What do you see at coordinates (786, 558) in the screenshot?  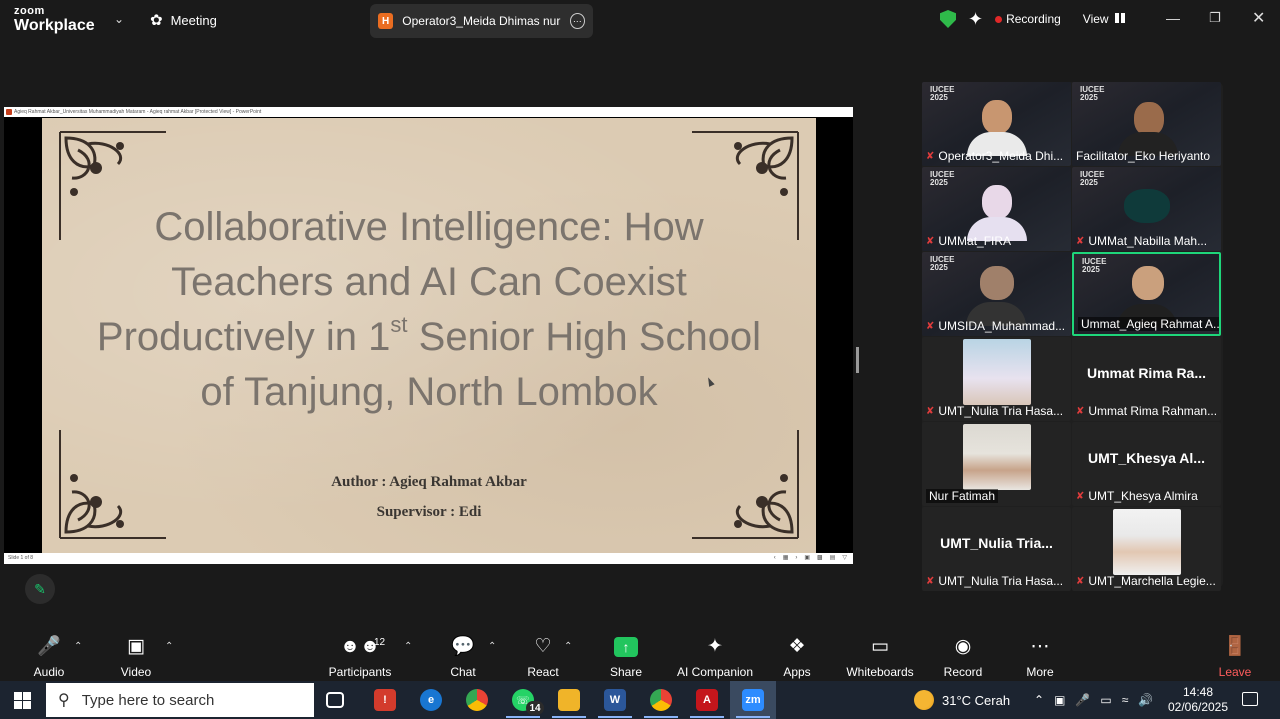 I see `slides-icon: ▦` at bounding box center [786, 558].